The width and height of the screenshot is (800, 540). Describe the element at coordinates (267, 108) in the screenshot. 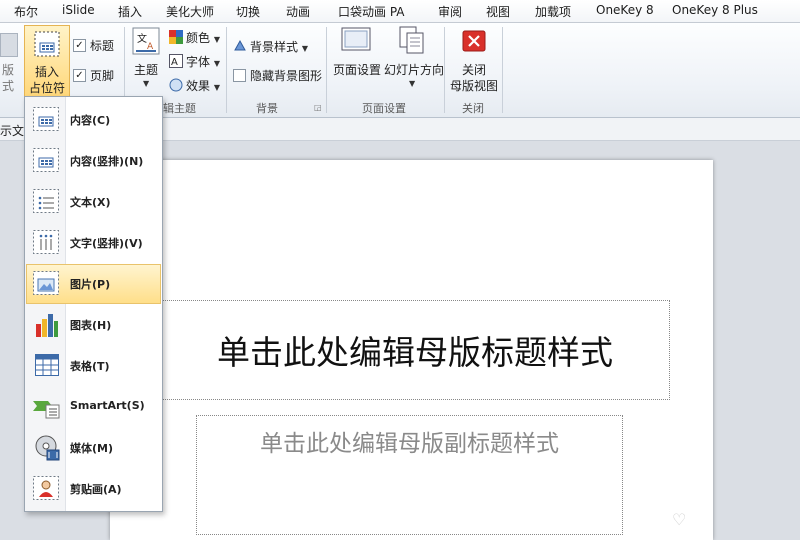

I see `background-group-label: 背景` at that location.